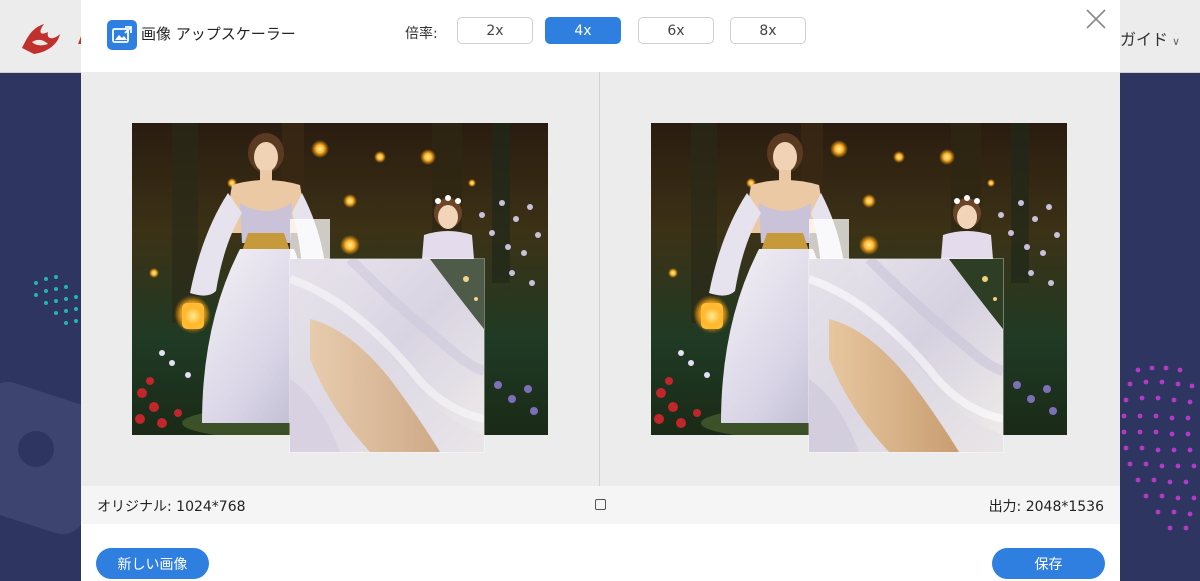 This screenshot has height=581, width=1200. Describe the element at coordinates (387, 355) in the screenshot. I see `original-zoom-view` at that location.